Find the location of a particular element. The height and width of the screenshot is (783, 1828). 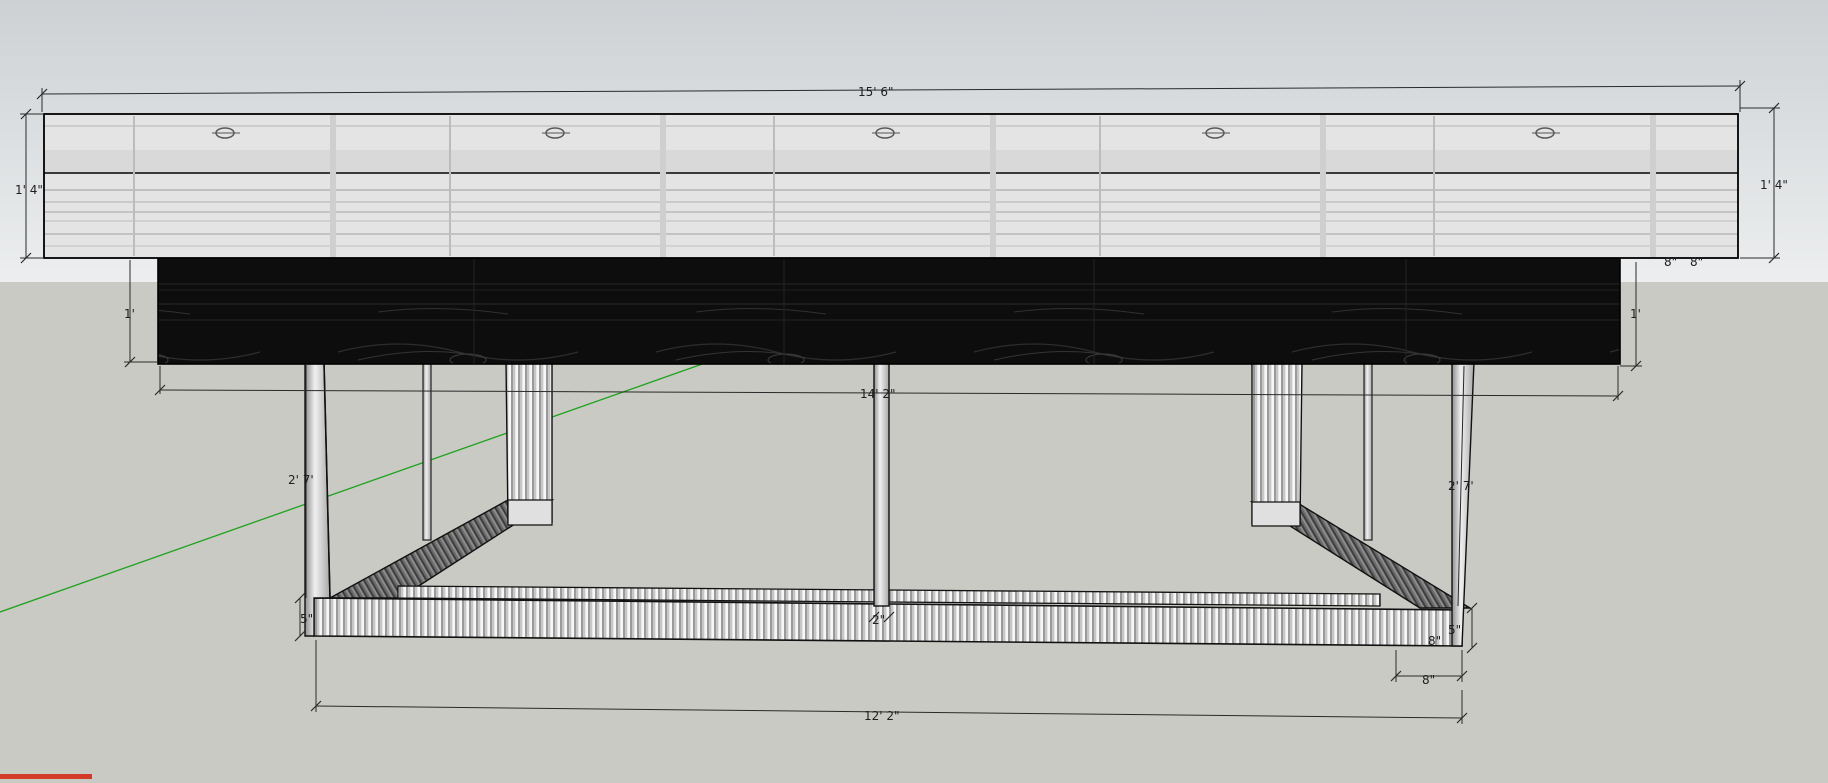

dim-leg-height-left: 2' 7' is located at coordinates (301, 480).